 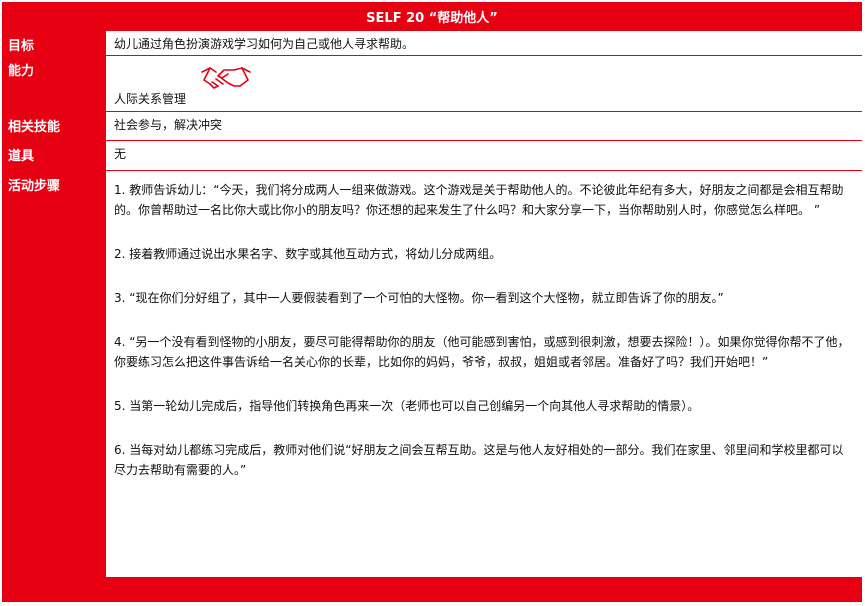 I want to click on skills-text: 社会参与，解决冲突, so click(x=168, y=125).